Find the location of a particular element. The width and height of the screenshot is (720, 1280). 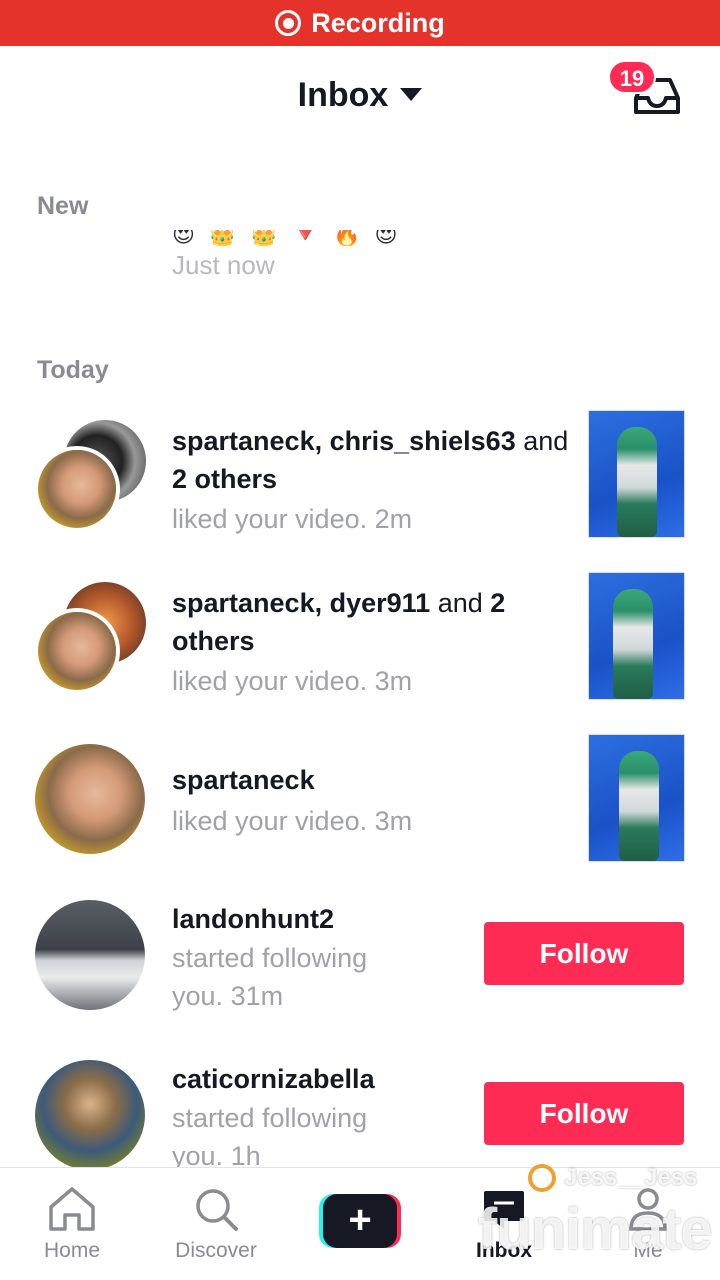

new-item-time: Just now is located at coordinates (223, 265).